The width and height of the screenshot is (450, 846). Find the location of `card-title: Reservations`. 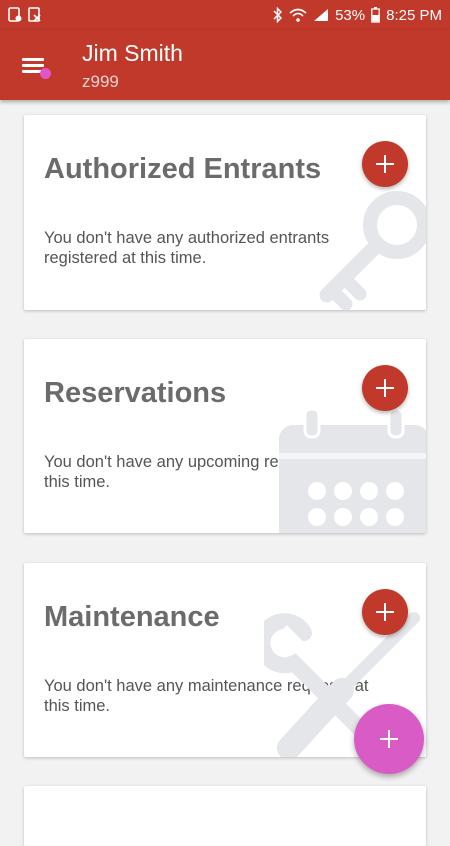

card-title: Reservations is located at coordinates (135, 393).